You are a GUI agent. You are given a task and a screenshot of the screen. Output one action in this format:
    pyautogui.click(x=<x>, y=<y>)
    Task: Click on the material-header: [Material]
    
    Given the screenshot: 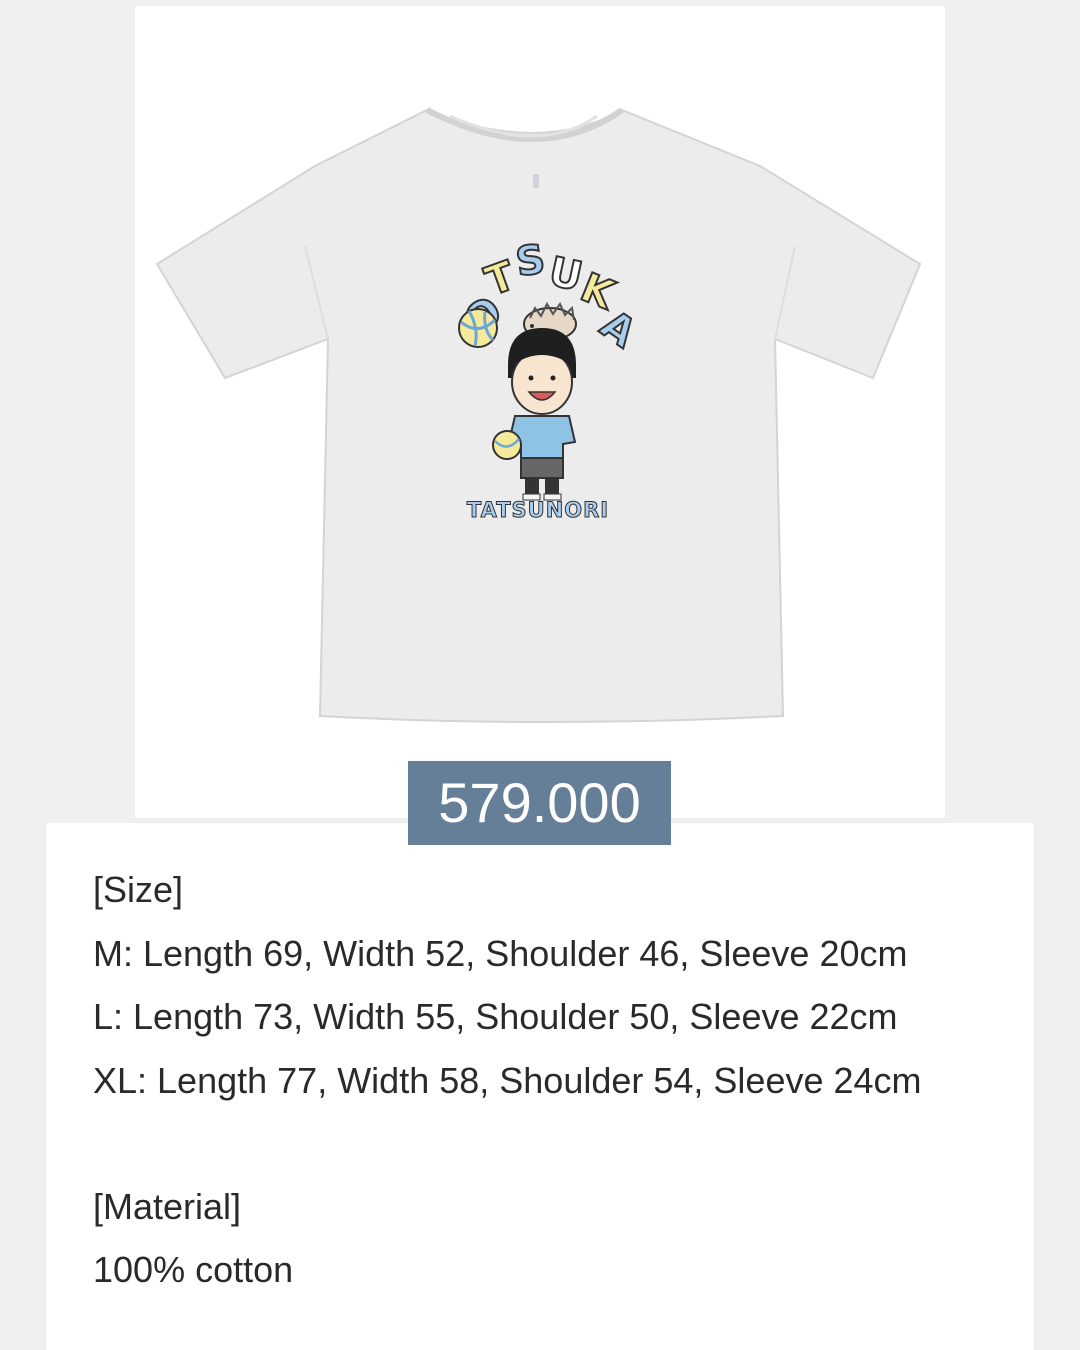 What is the action you would take?
    pyautogui.click(x=167, y=1206)
    